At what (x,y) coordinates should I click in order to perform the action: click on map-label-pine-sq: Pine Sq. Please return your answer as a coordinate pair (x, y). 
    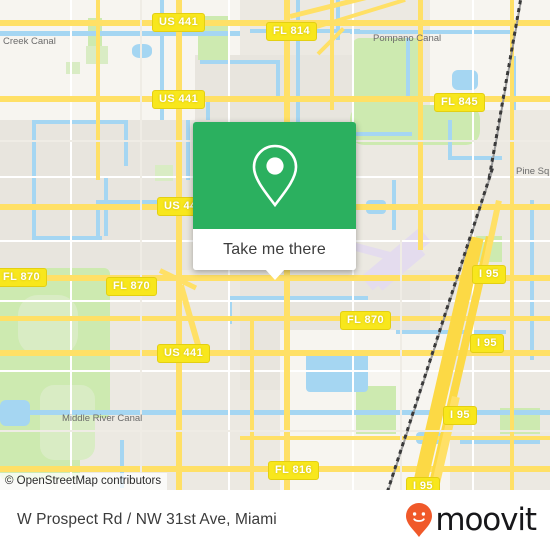
    Looking at the image, I should click on (533, 171).